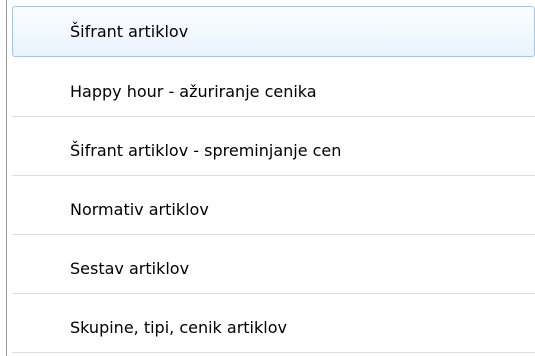 The height and width of the screenshot is (356, 535). Describe the element at coordinates (273, 268) in the screenshot. I see `menu-item-sestav-artiklov: Sestav artiklov` at that location.